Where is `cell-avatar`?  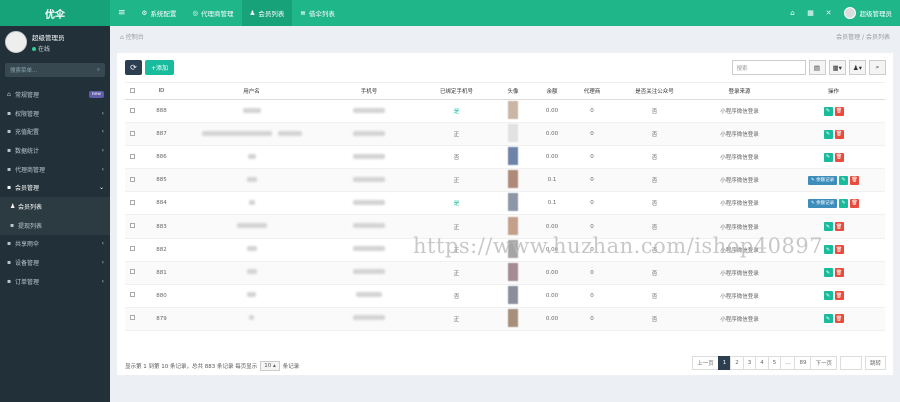
cell-avatar is located at coordinates (513, 273).